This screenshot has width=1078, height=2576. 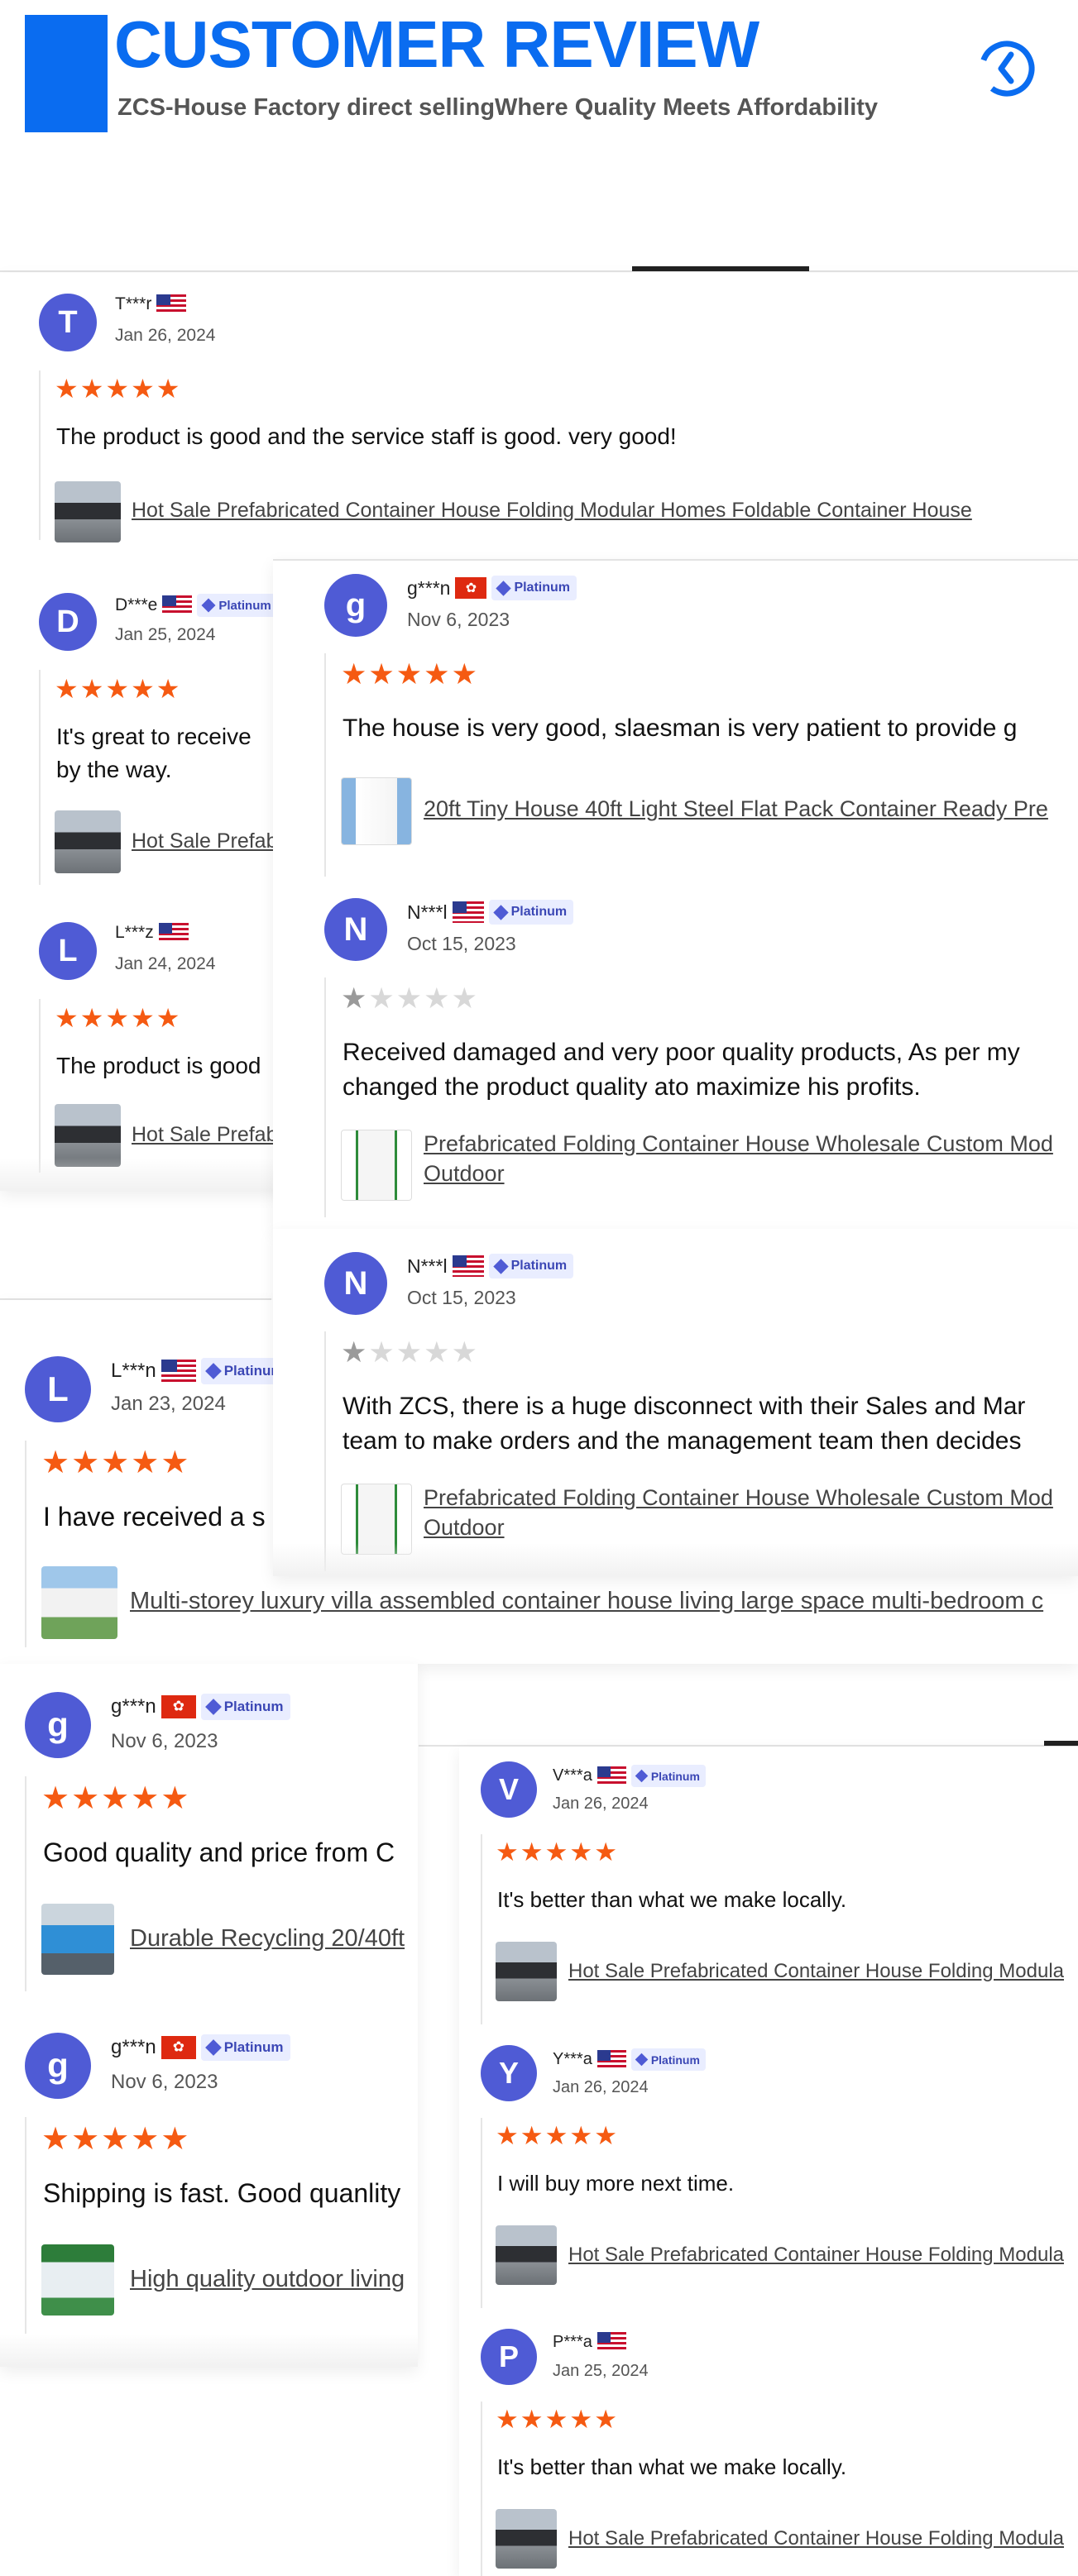 What do you see at coordinates (436, 44) in the screenshot?
I see `page-title: CUSTOMER REVIEW` at bounding box center [436, 44].